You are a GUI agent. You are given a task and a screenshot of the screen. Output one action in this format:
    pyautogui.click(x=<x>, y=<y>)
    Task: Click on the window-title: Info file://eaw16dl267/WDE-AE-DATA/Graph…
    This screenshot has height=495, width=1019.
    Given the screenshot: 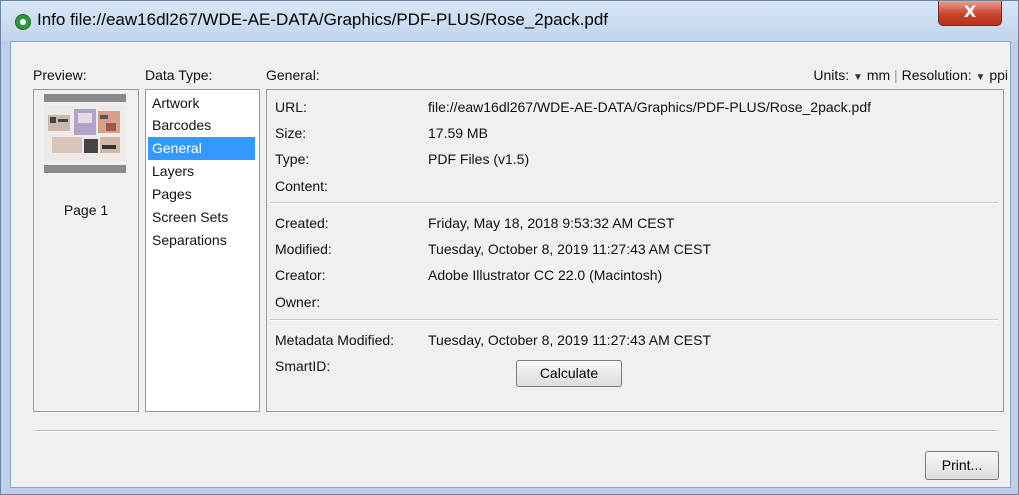 What is the action you would take?
    pyautogui.click(x=322, y=19)
    